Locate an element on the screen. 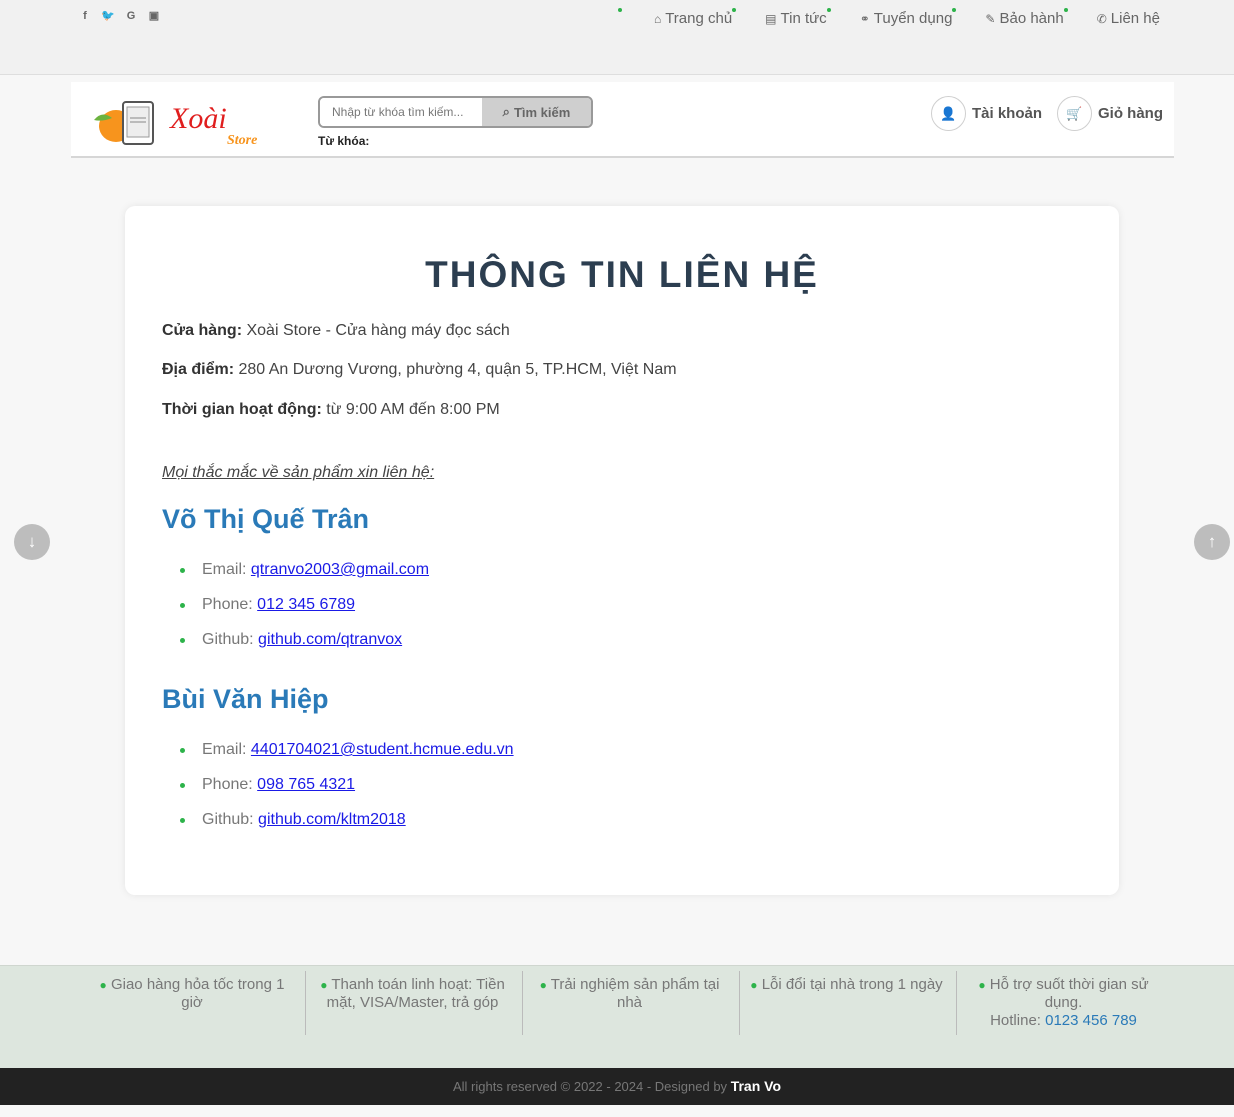  hours-label: Thời gian hoạt động: is located at coordinates (242, 409).